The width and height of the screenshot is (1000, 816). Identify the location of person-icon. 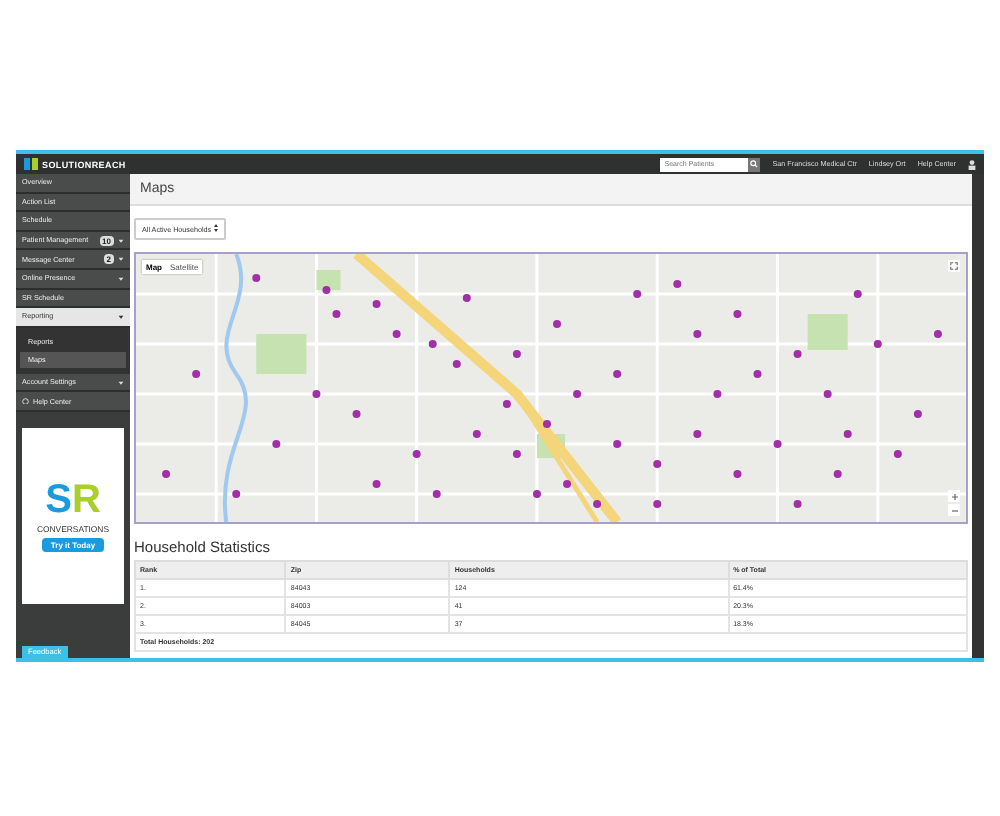
(972, 164).